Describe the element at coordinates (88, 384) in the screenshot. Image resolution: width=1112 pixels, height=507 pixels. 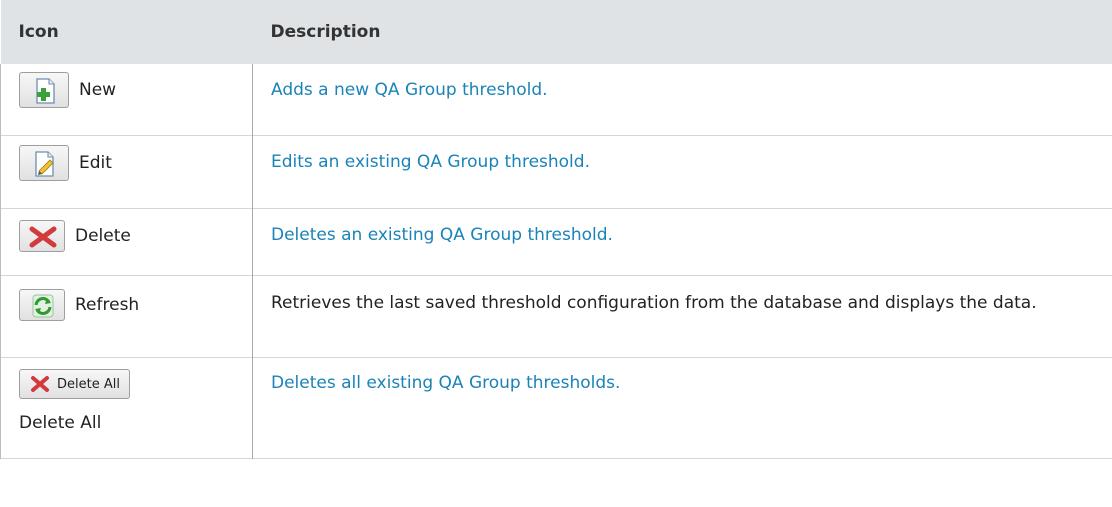
I see `delete-all-button-text: Delete All` at that location.